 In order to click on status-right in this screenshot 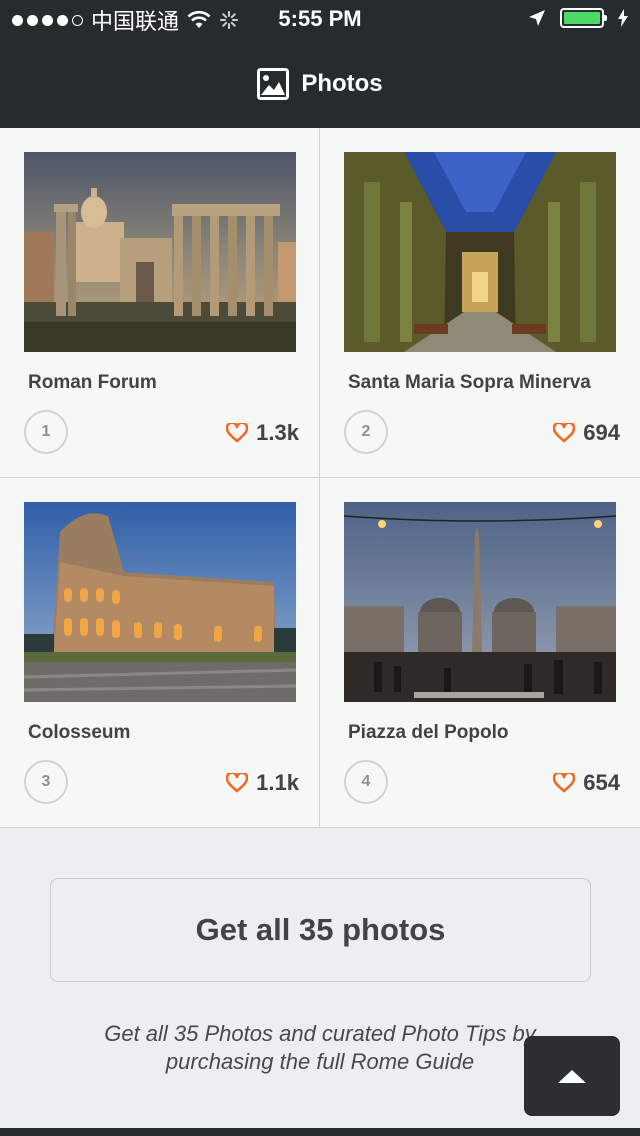, I will do `click(578, 18)`.